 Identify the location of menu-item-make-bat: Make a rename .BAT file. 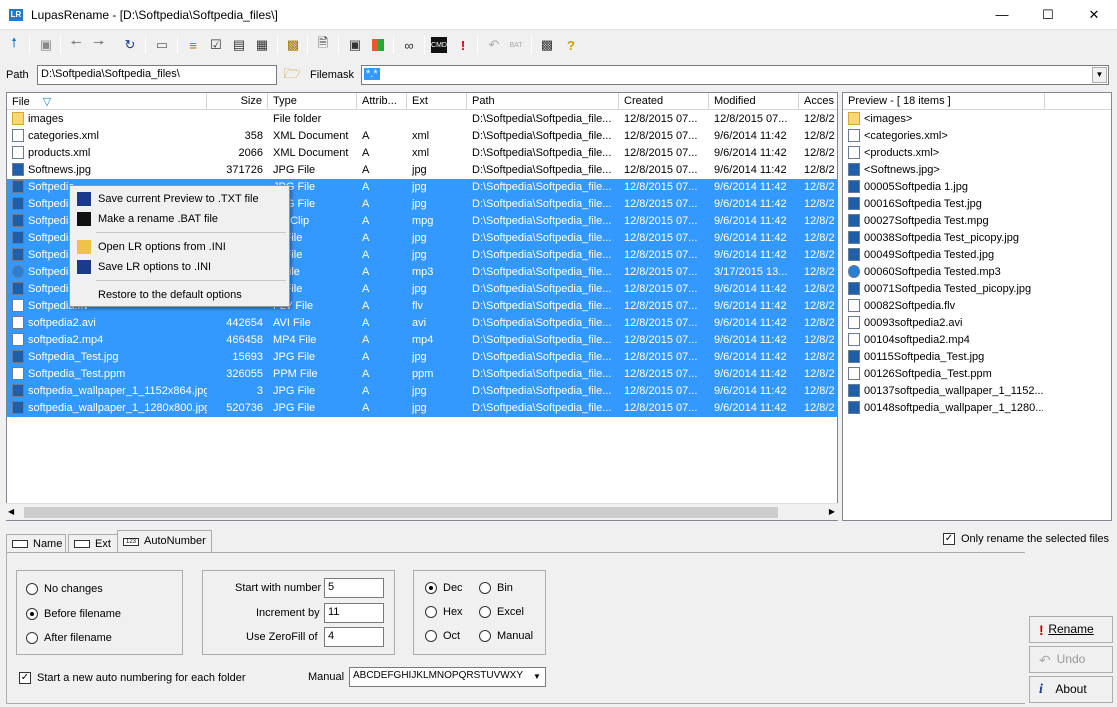
(179, 219).